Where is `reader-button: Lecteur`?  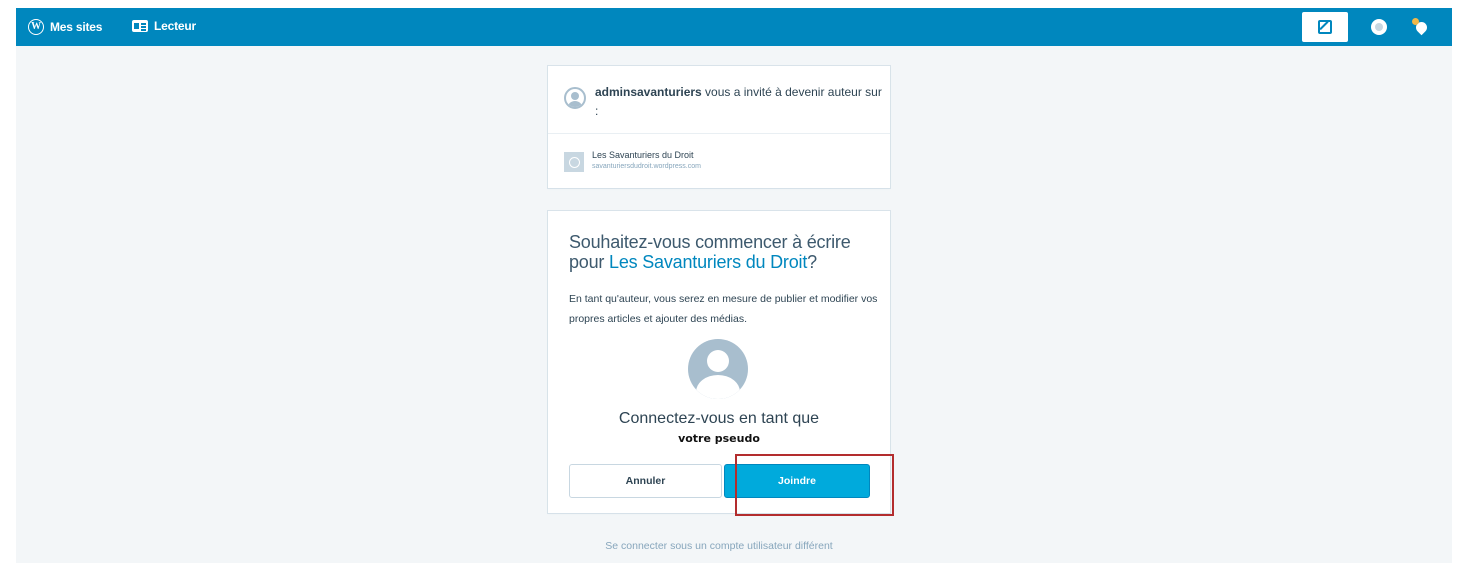
reader-button: Lecteur is located at coordinates (164, 26).